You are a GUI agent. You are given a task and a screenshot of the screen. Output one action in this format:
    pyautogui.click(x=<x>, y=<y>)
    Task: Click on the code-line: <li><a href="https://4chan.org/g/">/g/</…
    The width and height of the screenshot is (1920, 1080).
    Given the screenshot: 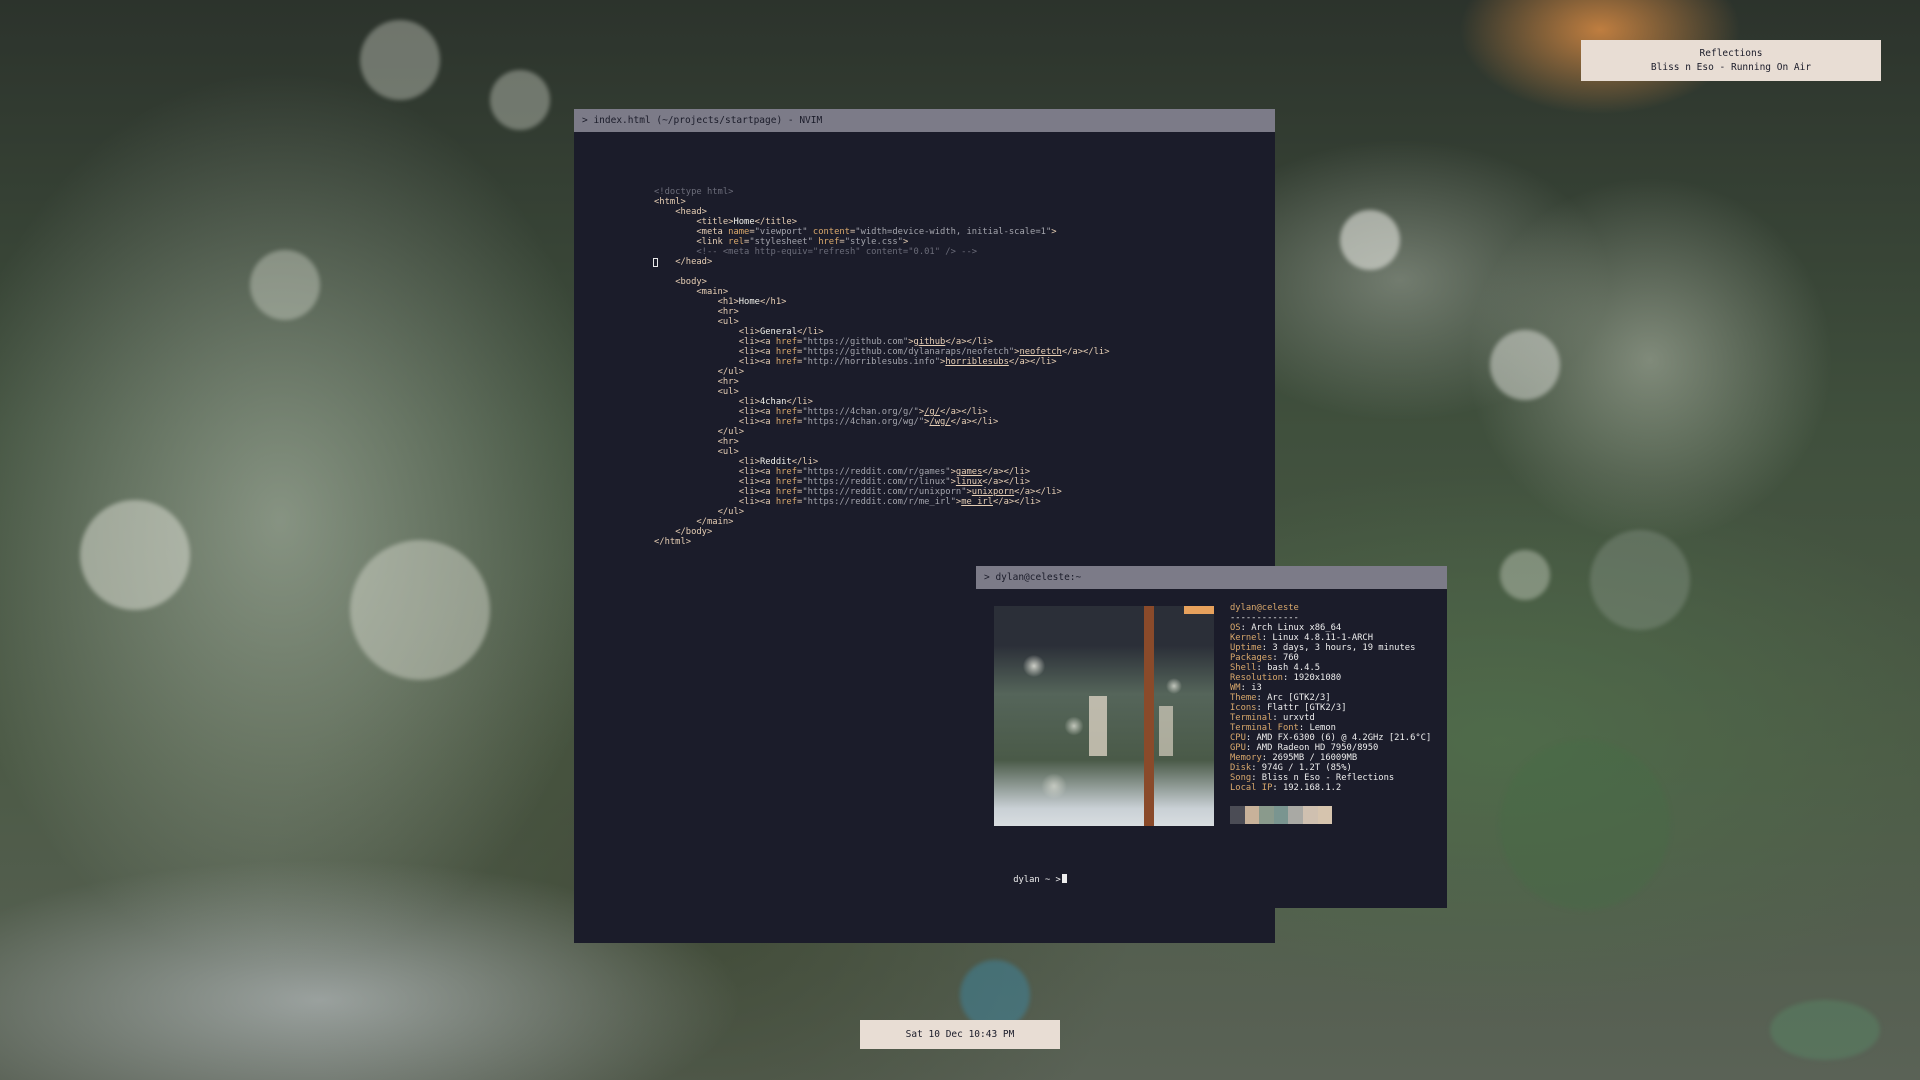 What is the action you would take?
    pyautogui.click(x=882, y=412)
    